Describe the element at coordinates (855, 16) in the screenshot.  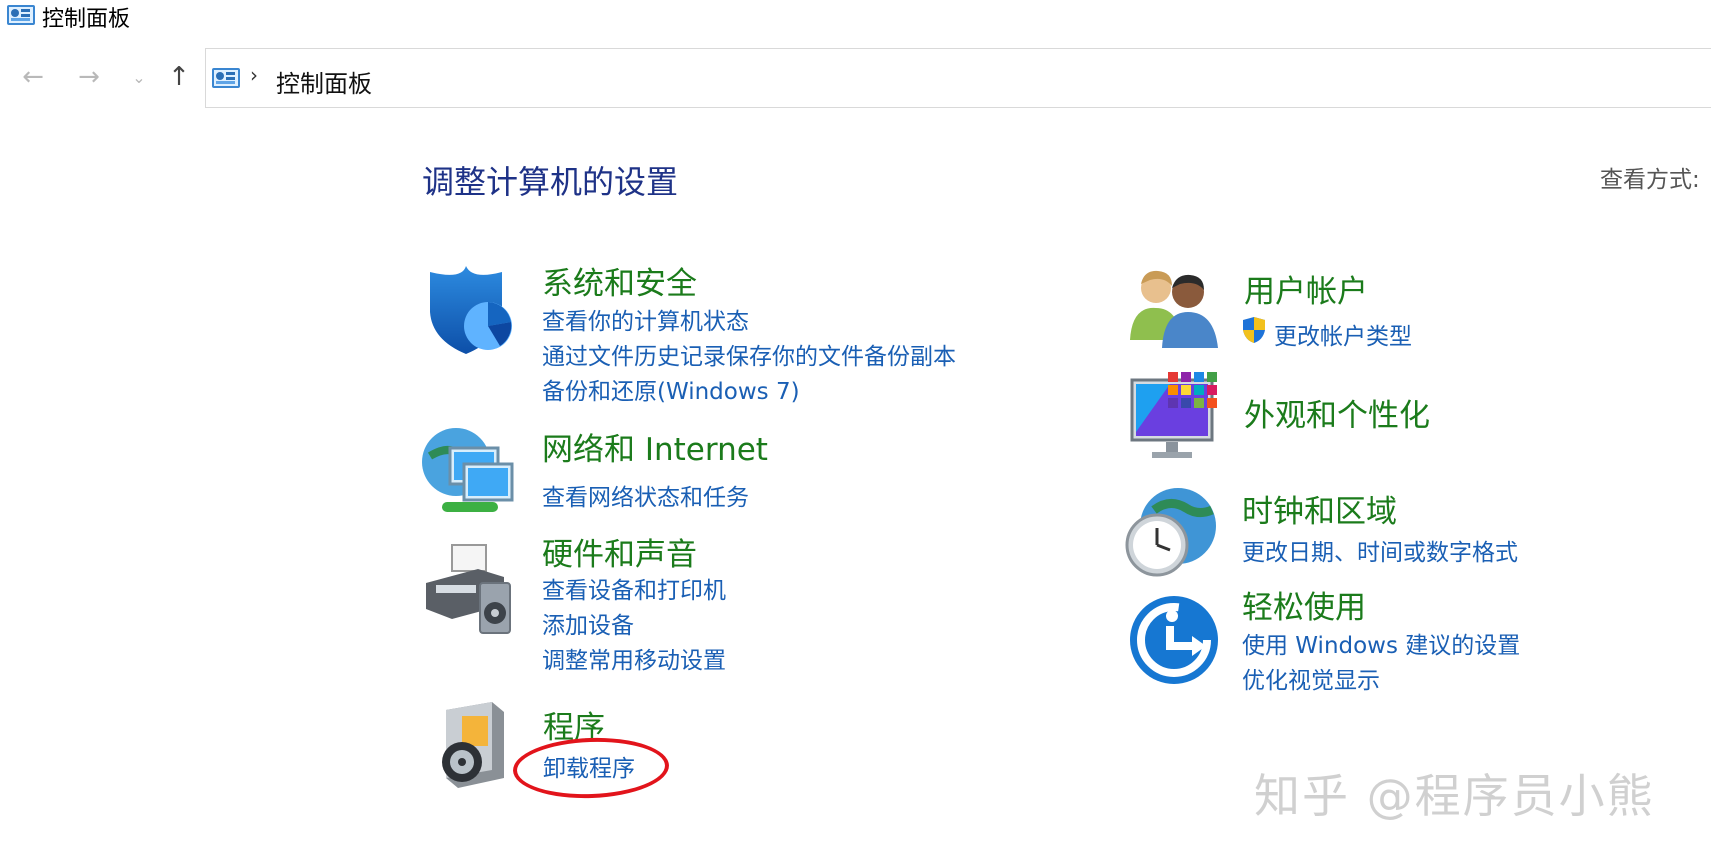
I see `title-bar: 控制面板` at that location.